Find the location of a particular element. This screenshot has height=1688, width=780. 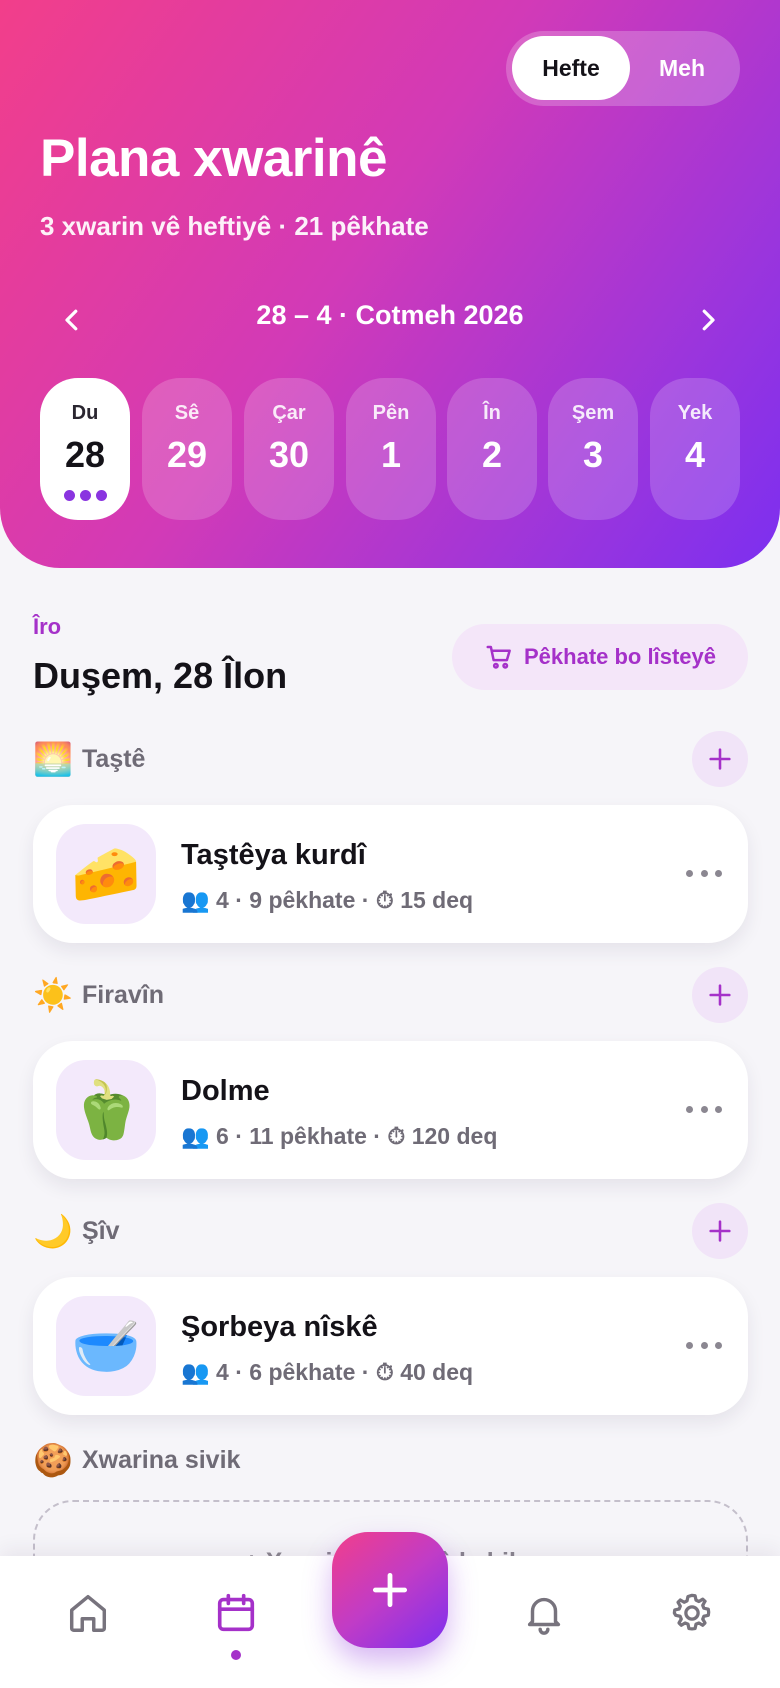

day-chip-sat: Şem 3 is located at coordinates (593, 449).